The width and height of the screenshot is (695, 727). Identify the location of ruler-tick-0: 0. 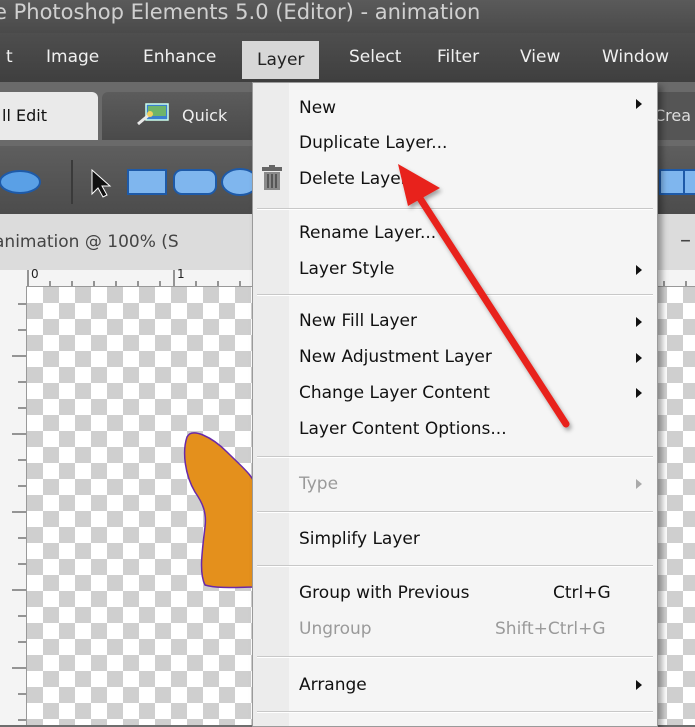
(35, 274).